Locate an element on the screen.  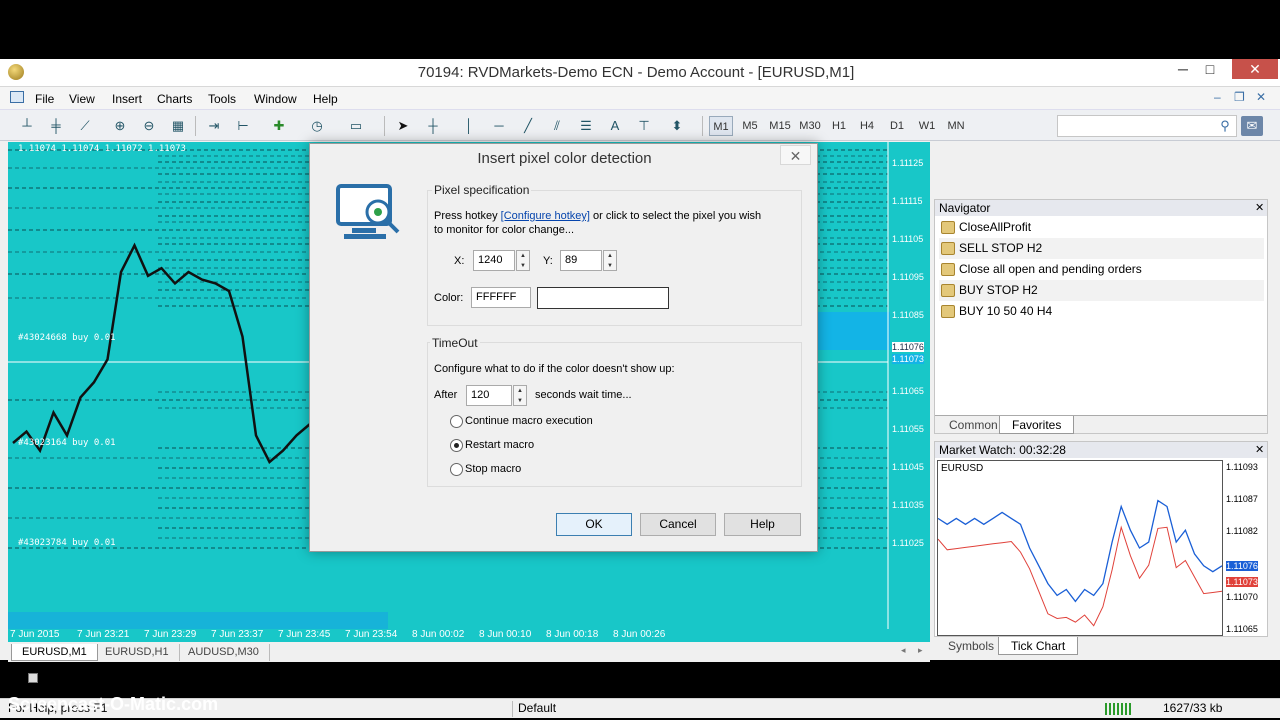
tick-price-label: 1.11073 is located at coordinates (1242, 582).